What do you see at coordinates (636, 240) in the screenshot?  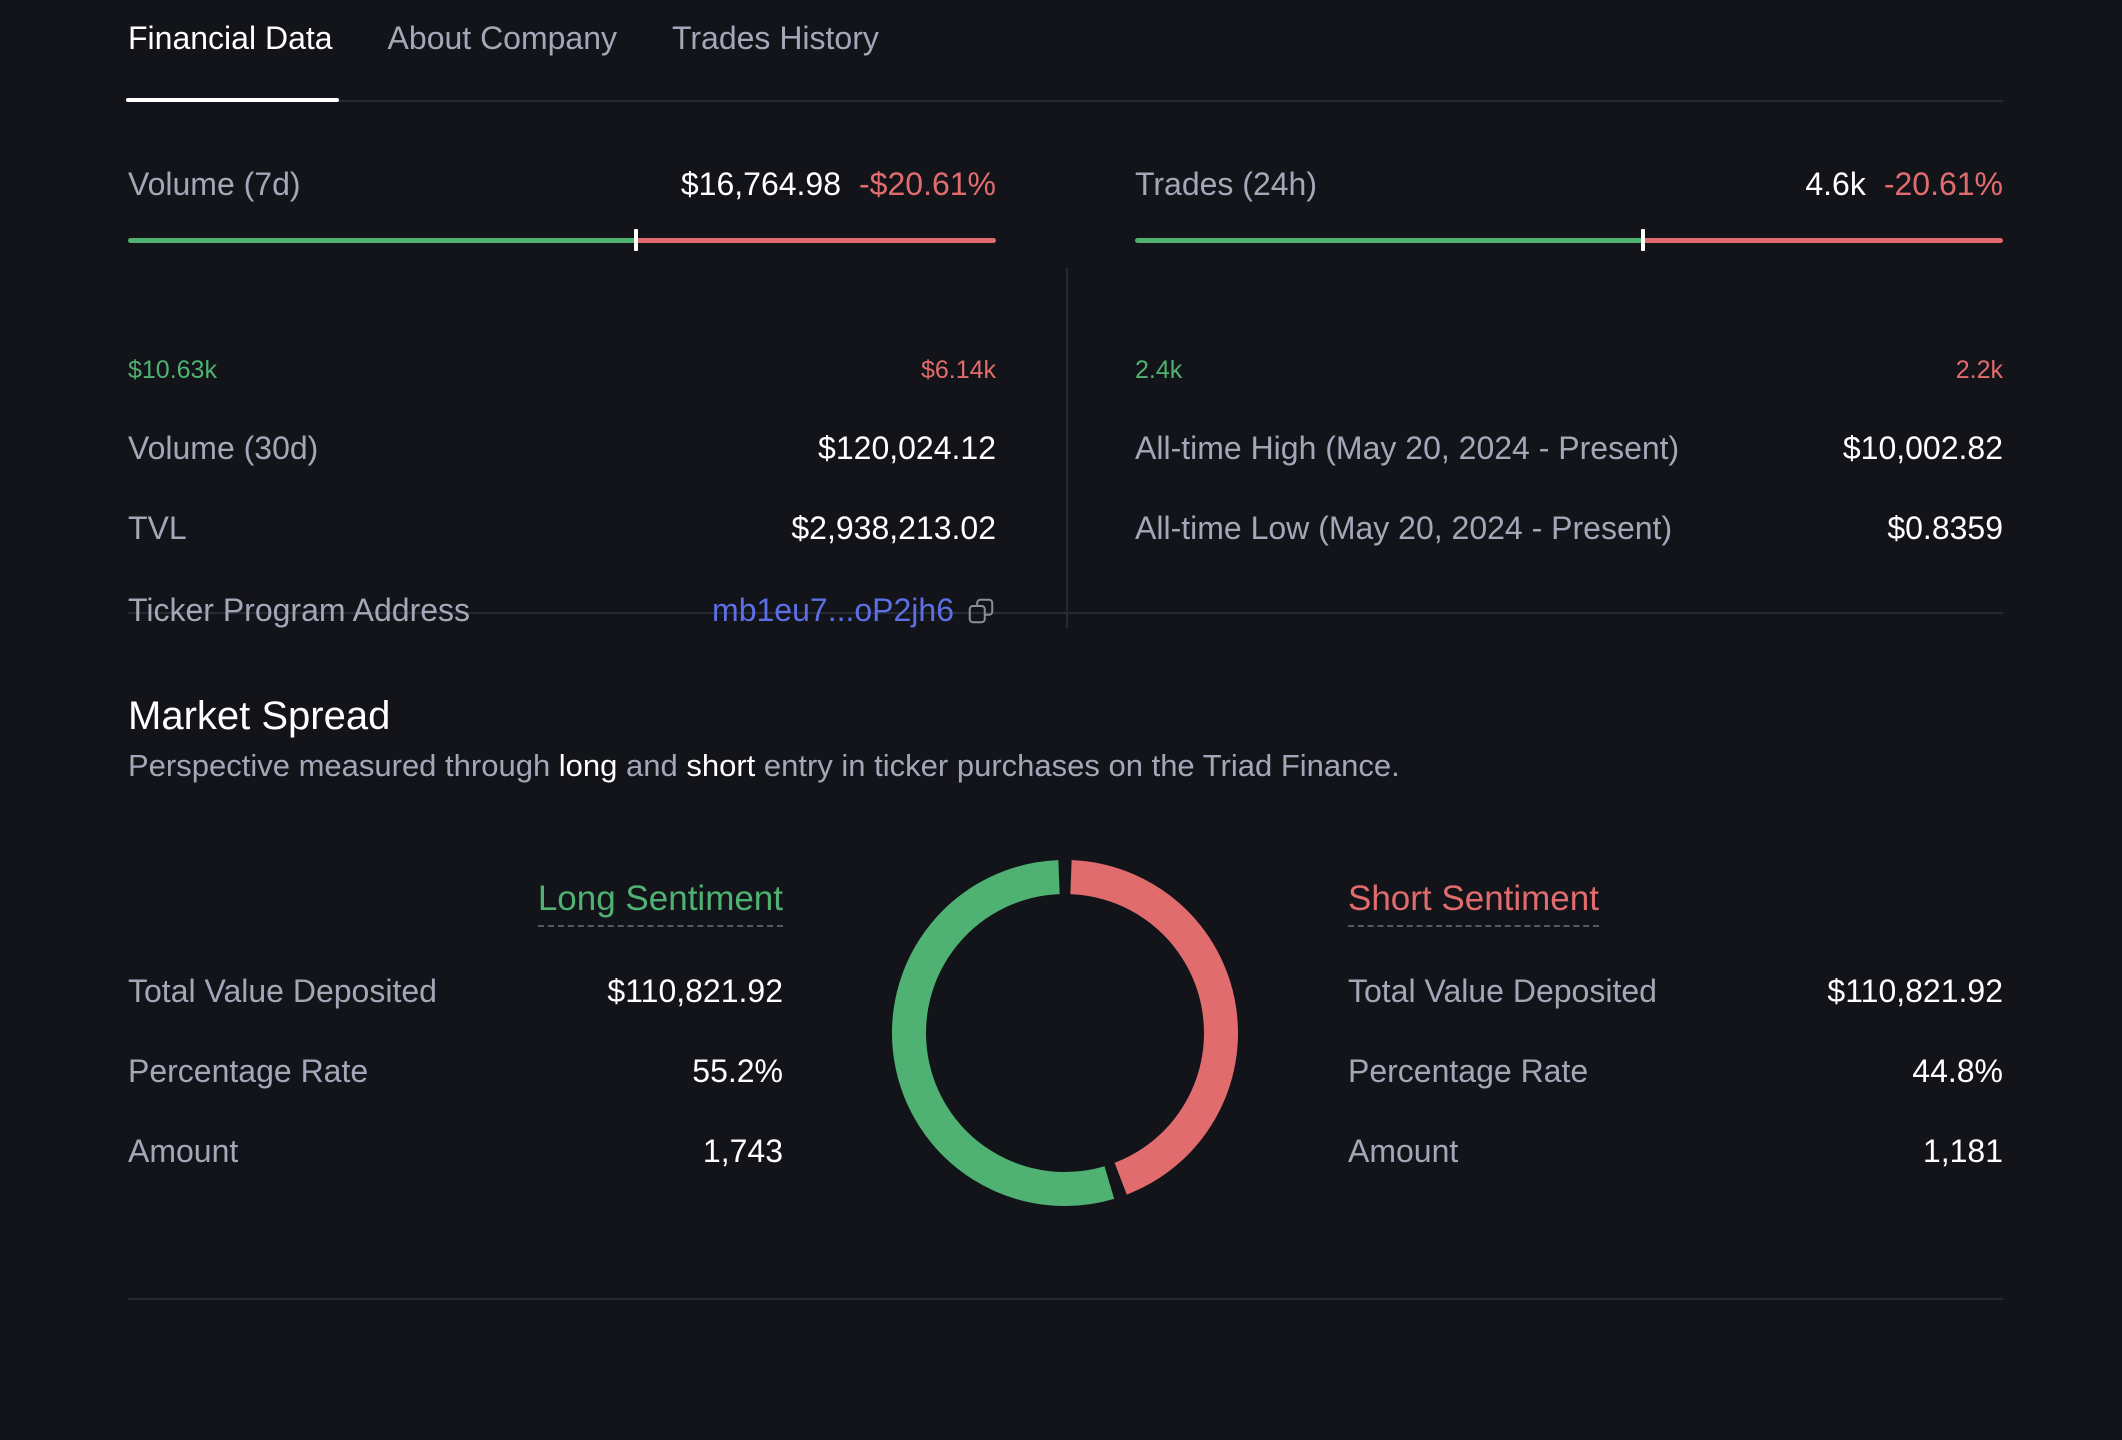 I see `volume-7d-range-marker` at bounding box center [636, 240].